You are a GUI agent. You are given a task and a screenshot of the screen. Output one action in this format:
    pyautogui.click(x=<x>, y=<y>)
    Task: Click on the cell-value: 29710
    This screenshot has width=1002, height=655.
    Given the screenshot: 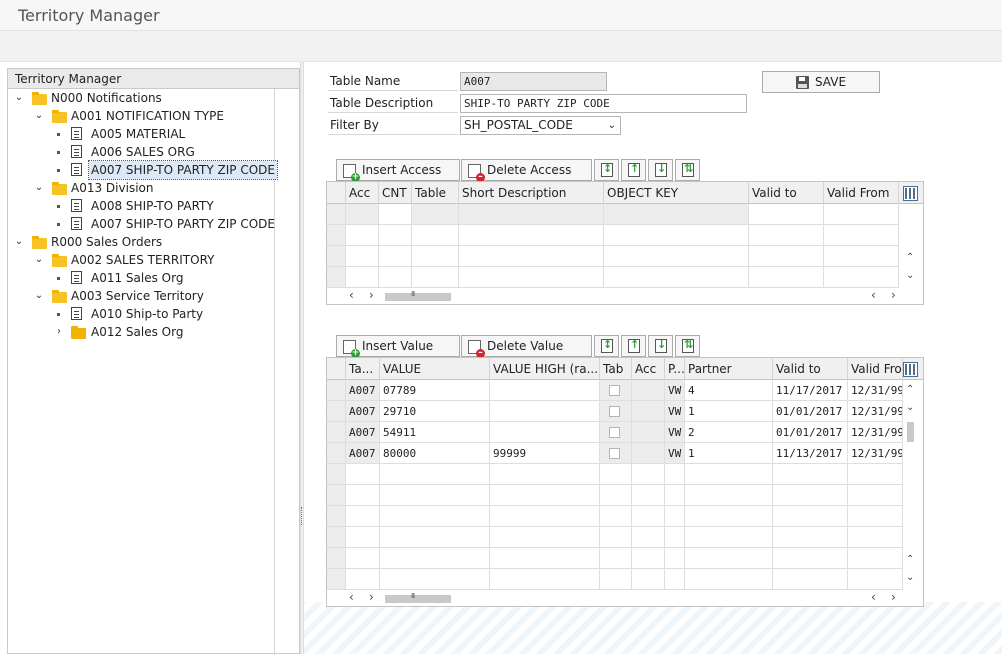 What is the action you would take?
    pyautogui.click(x=435, y=411)
    